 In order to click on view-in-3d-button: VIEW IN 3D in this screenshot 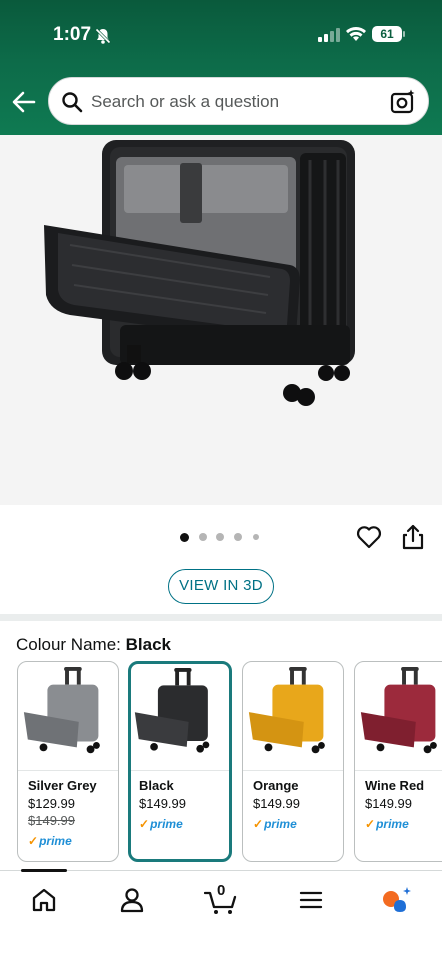, I will do `click(221, 586)`.